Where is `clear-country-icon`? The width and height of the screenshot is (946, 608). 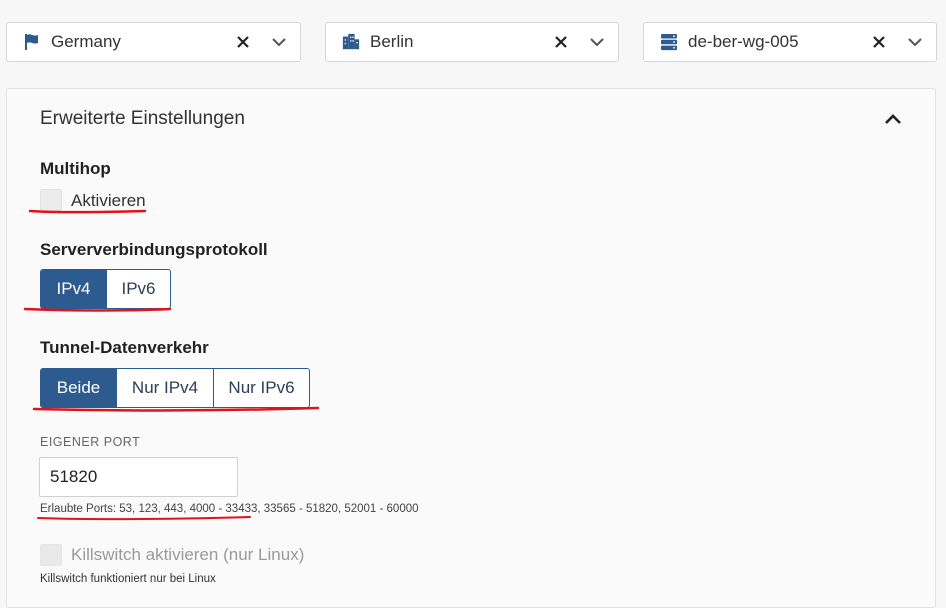 clear-country-icon is located at coordinates (243, 42).